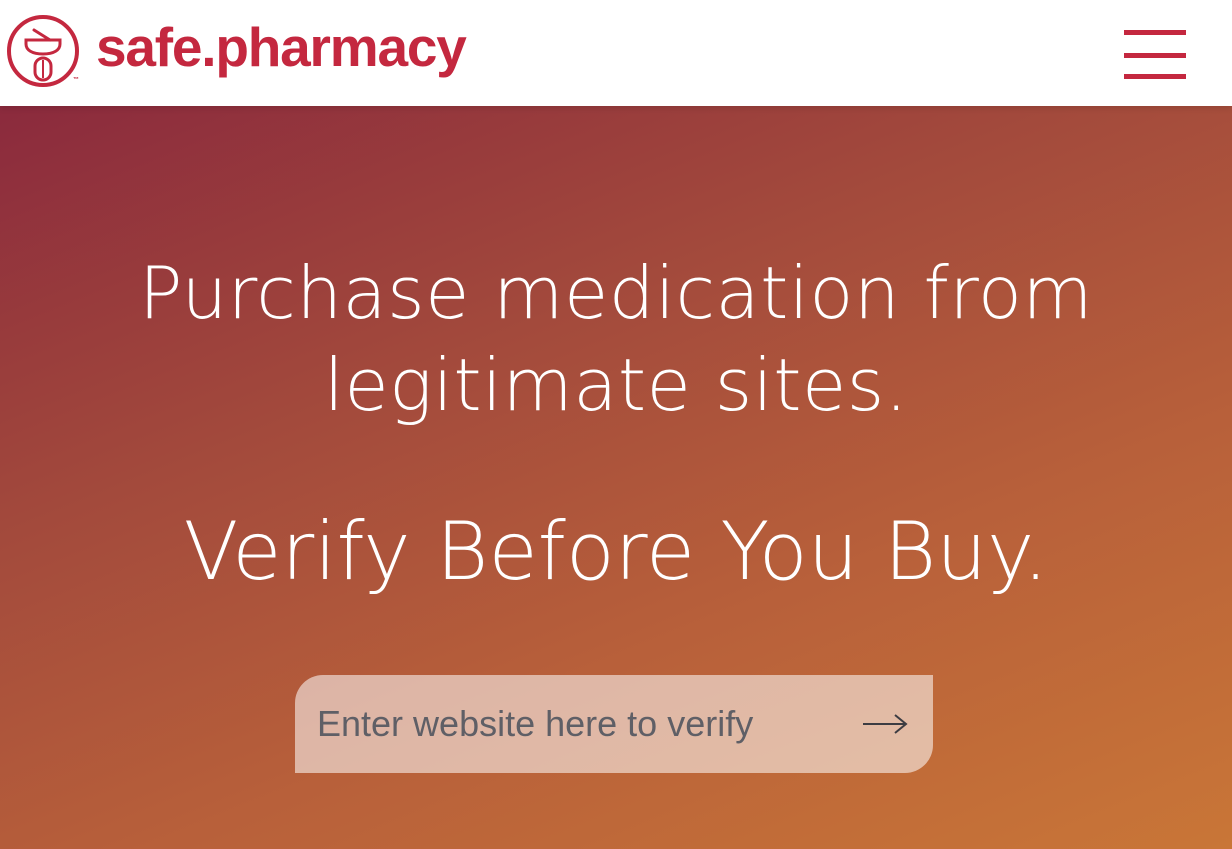 Image resolution: width=1232 pixels, height=849 pixels. I want to click on verify-search-form, so click(614, 724).